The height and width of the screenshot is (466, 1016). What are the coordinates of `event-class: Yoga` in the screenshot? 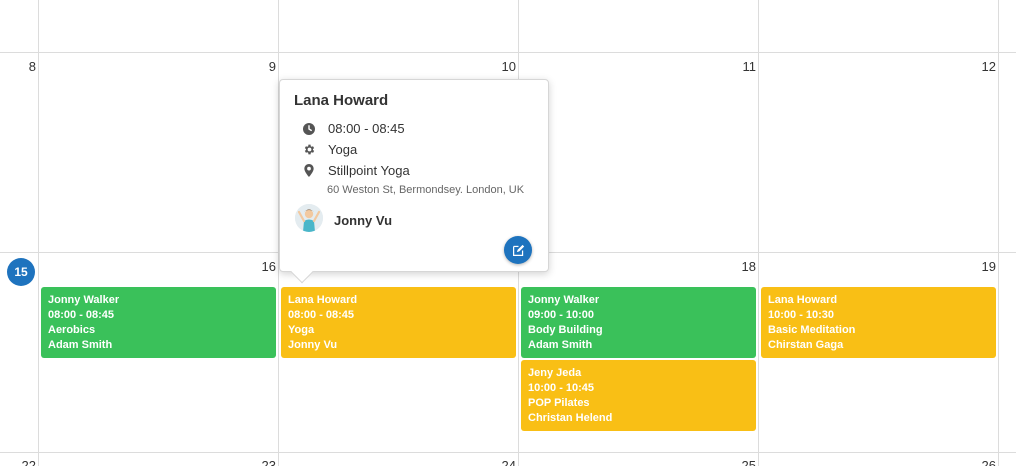 It's located at (301, 330).